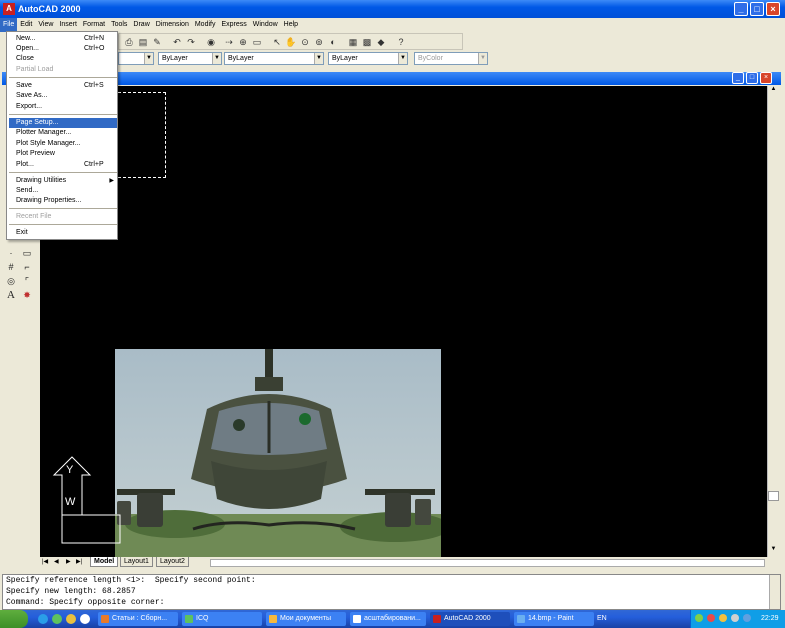 The height and width of the screenshot is (628, 785). I want to click on doc-close-button: ×, so click(766, 78).